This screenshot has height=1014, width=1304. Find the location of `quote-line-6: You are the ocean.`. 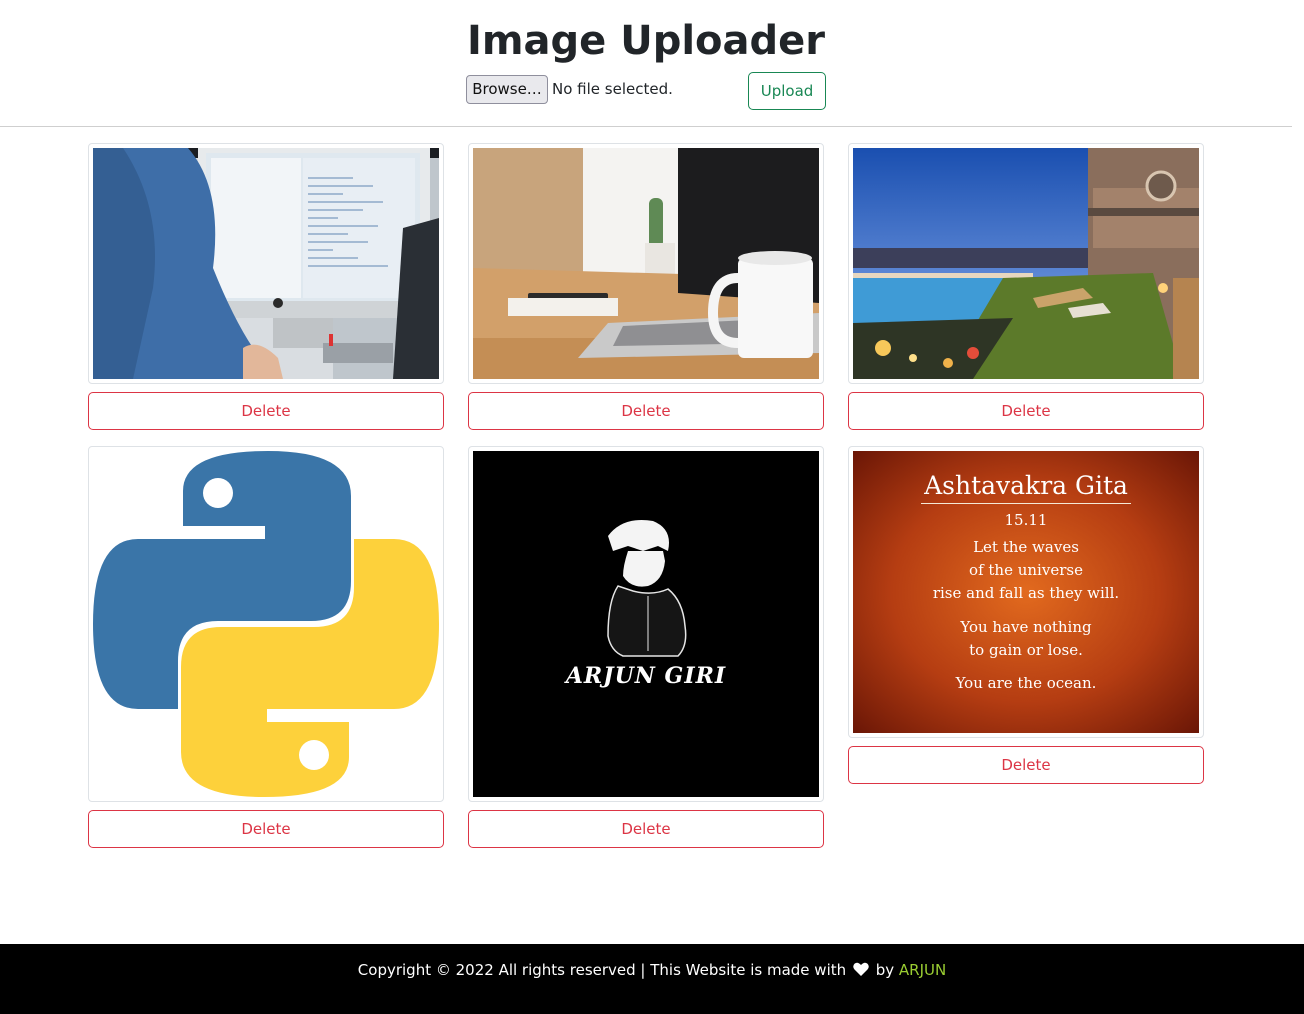

quote-line-6: You are the ocean. is located at coordinates (1026, 683).